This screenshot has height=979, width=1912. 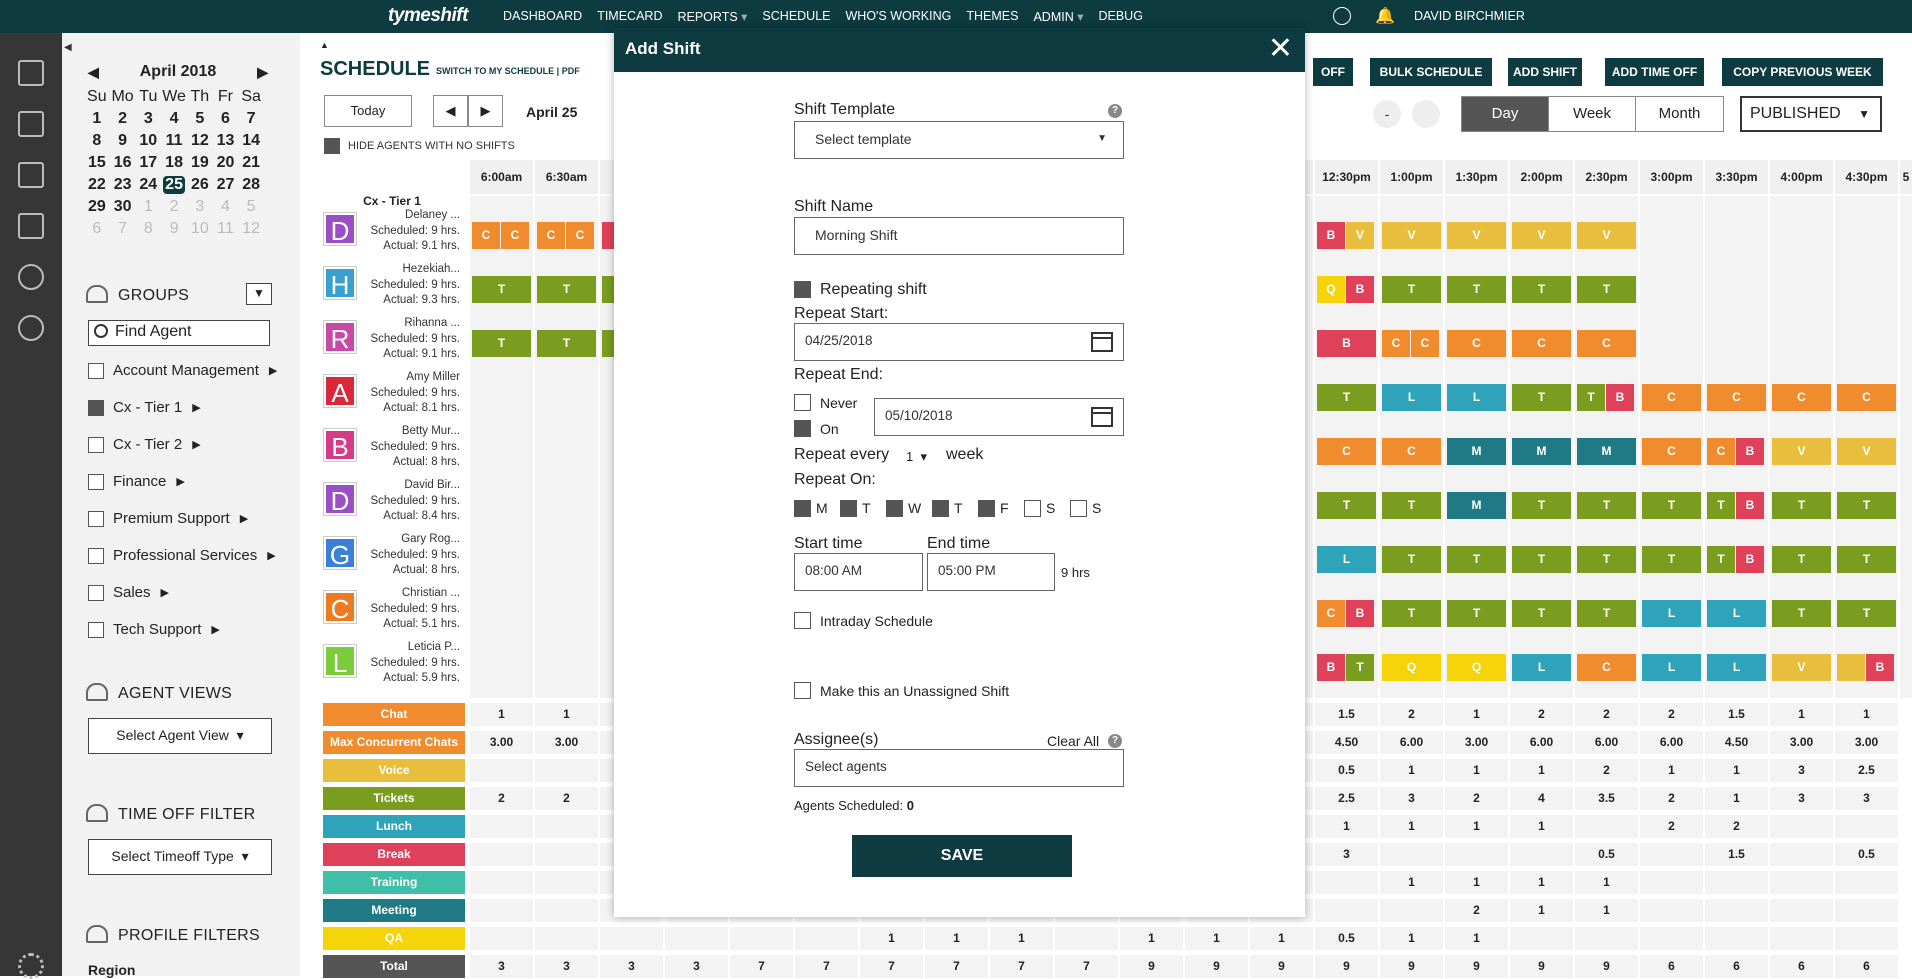 What do you see at coordinates (712, 16) in the screenshot?
I see `nav-item-reports: REPORTS` at bounding box center [712, 16].